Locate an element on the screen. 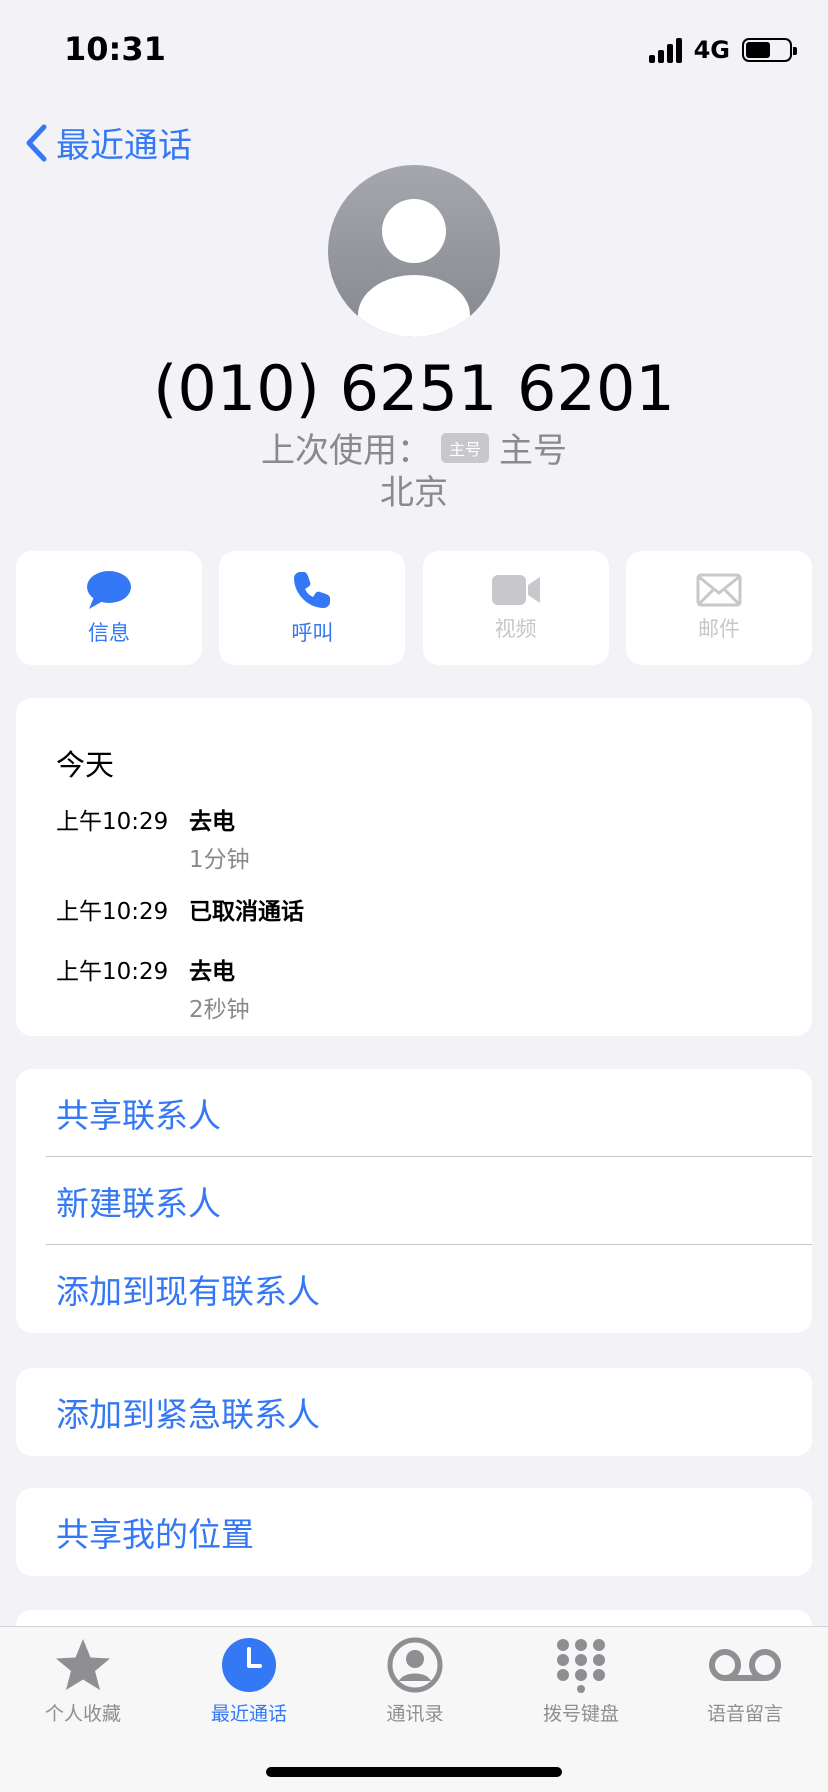  clock-icon is located at coordinates (249, 1665).